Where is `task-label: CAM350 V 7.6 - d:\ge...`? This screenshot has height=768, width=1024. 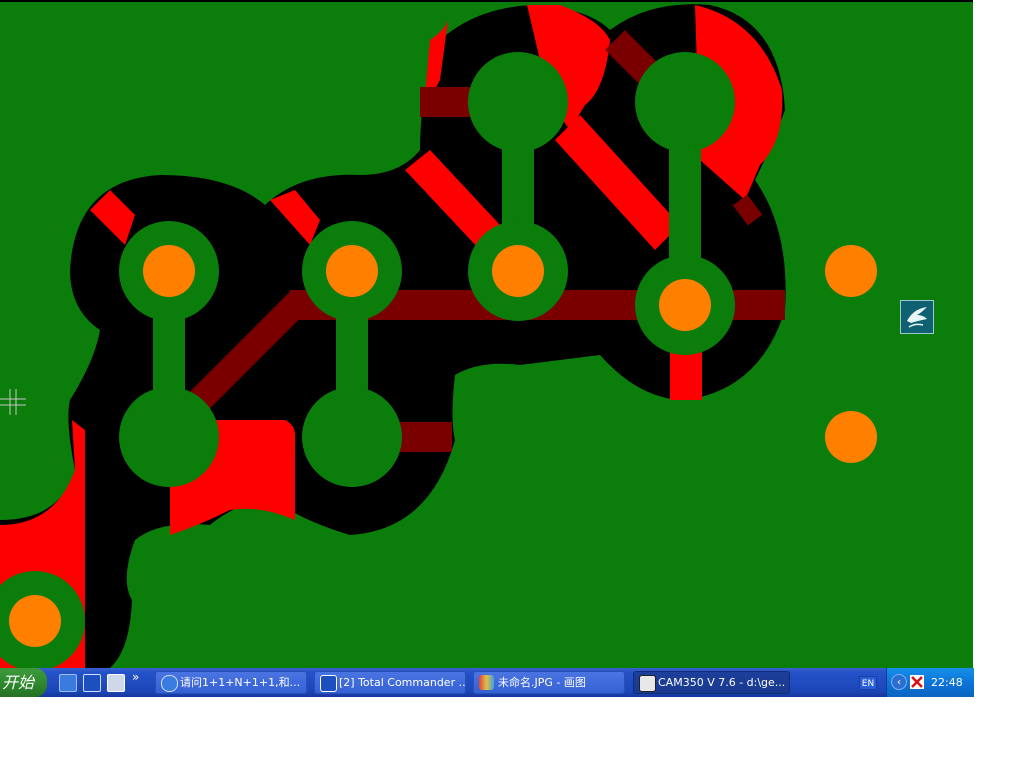 task-label: CAM350 V 7.6 - d:\ge... is located at coordinates (722, 682).